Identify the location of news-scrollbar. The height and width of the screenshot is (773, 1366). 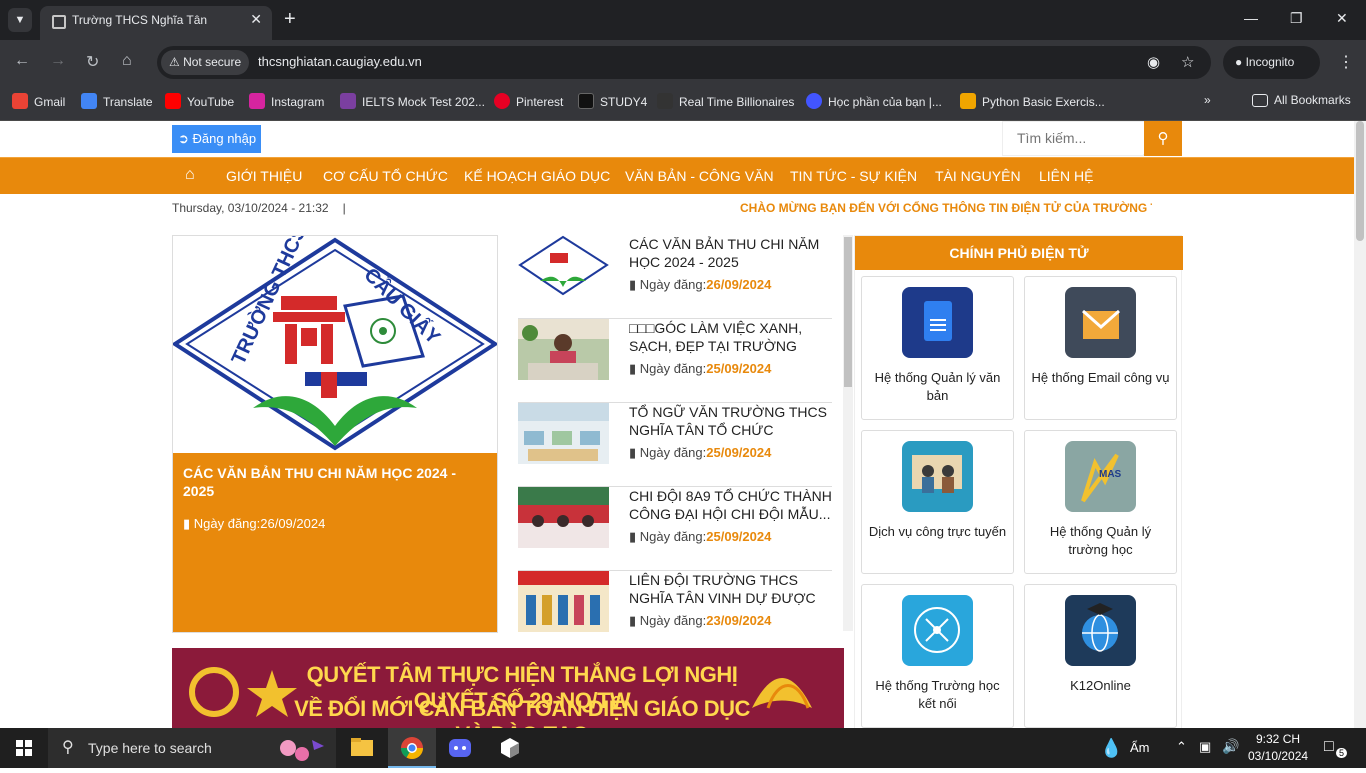
(848, 433).